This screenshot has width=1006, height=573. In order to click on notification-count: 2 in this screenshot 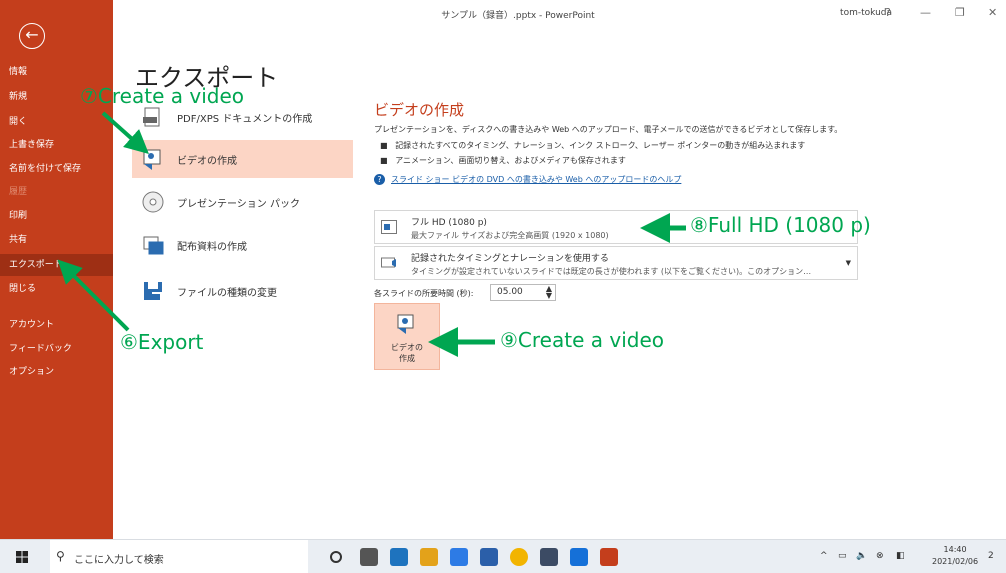, I will do `click(991, 556)`.